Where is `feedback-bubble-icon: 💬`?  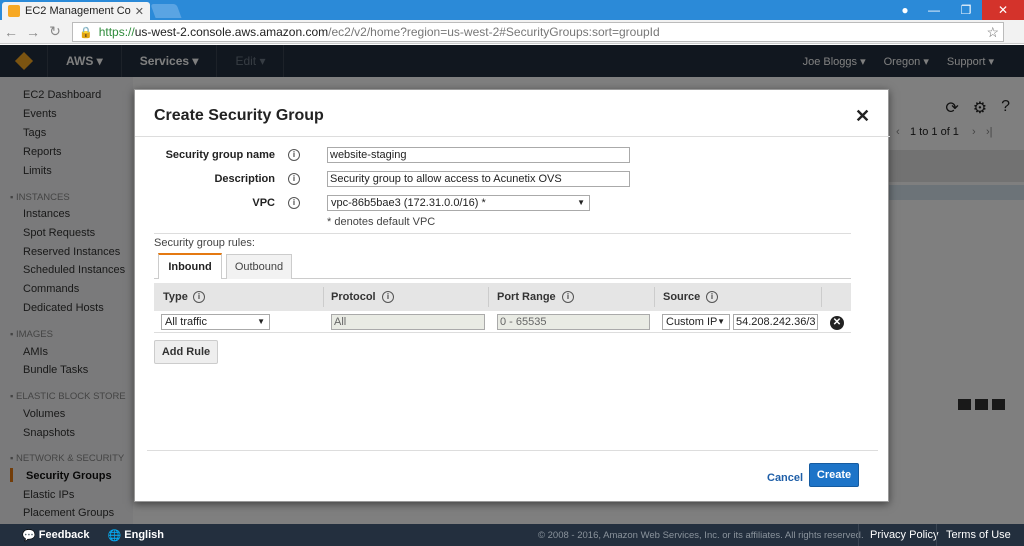
feedback-bubble-icon: 💬 is located at coordinates (30, 535).